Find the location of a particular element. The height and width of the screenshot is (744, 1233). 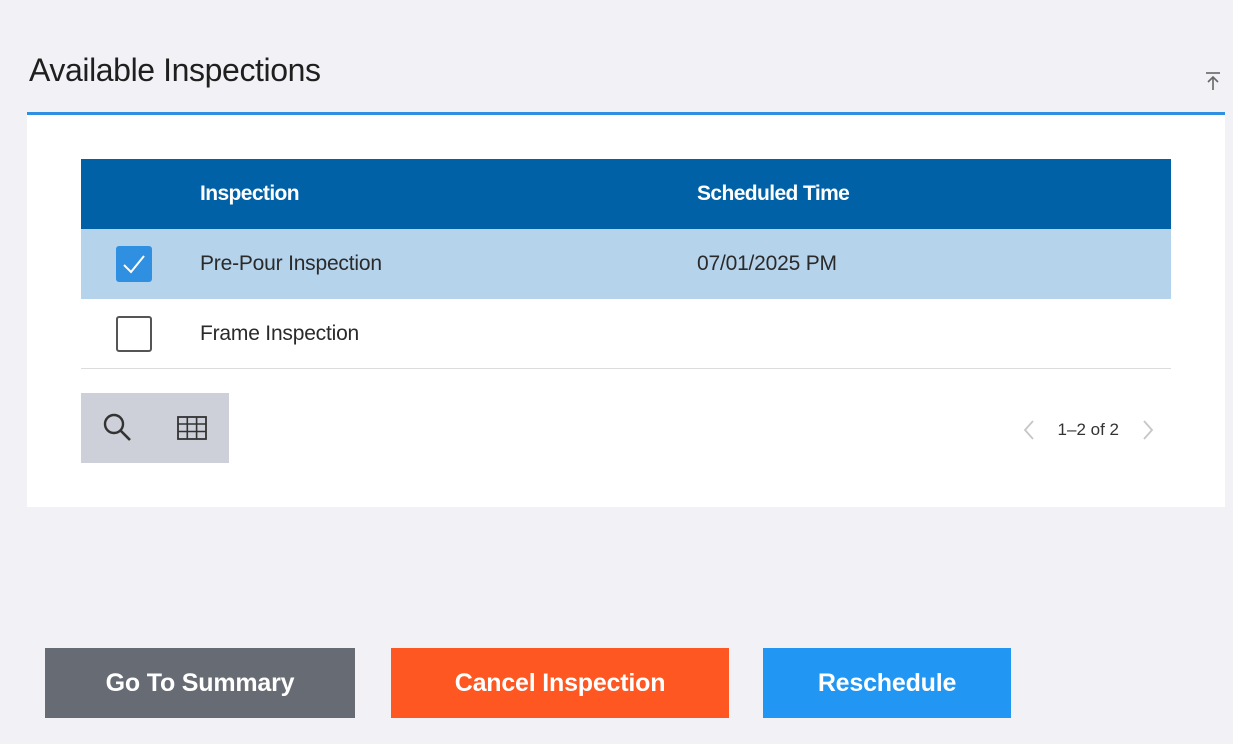

section-title: Available Inspections is located at coordinates (175, 70).